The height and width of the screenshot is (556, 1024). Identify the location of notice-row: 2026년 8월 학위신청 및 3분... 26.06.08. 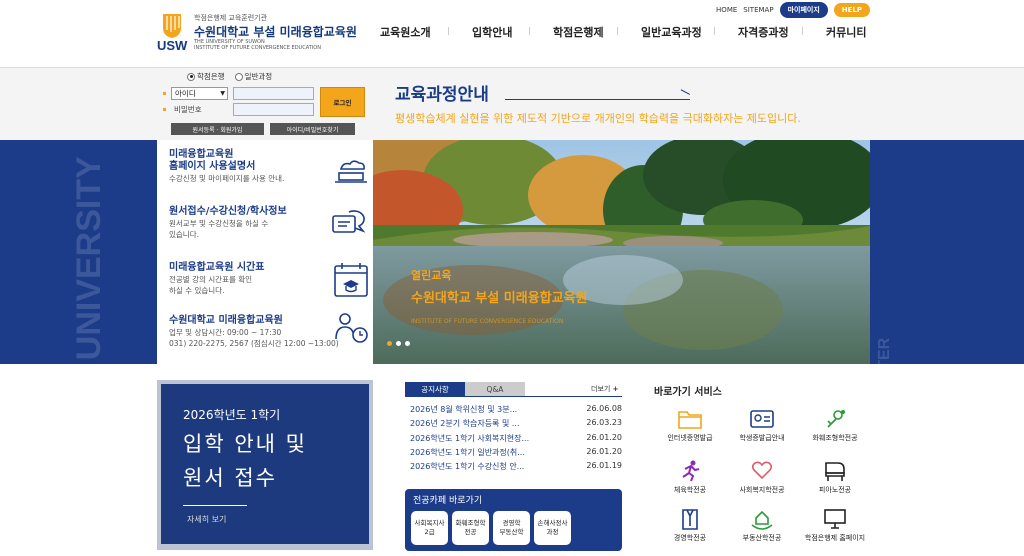
(516, 411).